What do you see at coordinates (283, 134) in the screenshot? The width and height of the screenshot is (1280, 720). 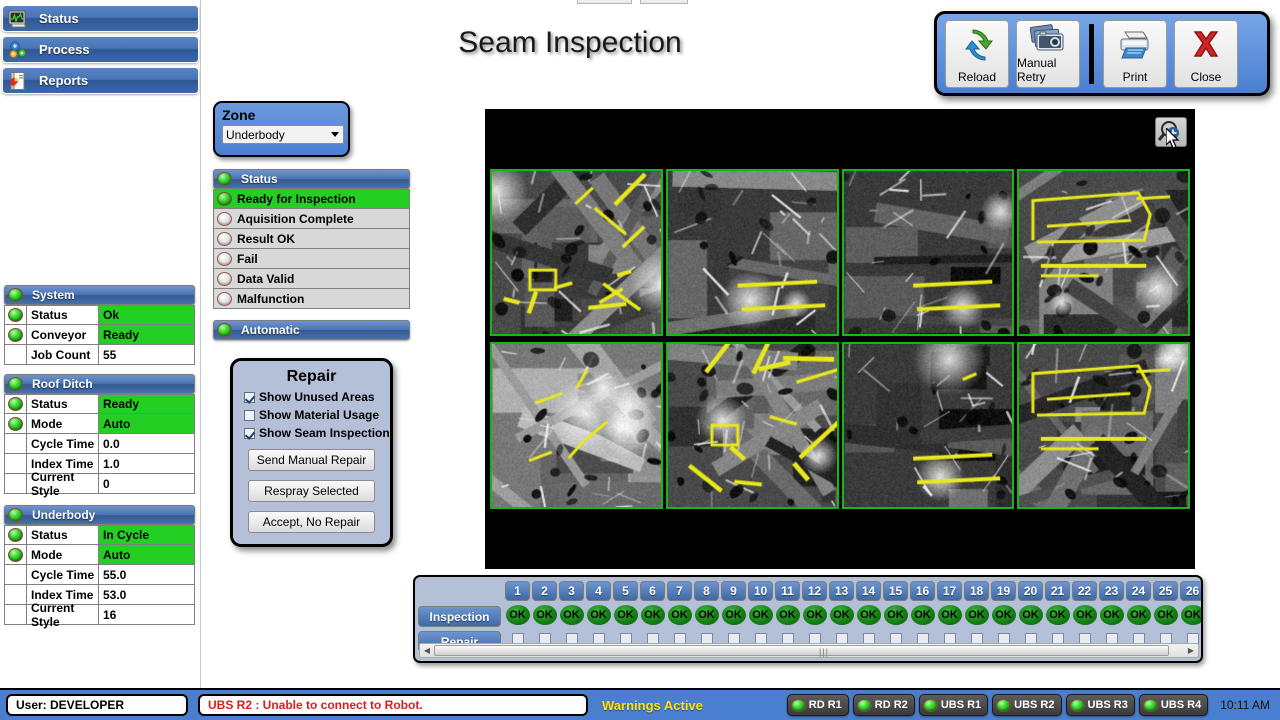 I see `zone-dropdown: Underbody` at bounding box center [283, 134].